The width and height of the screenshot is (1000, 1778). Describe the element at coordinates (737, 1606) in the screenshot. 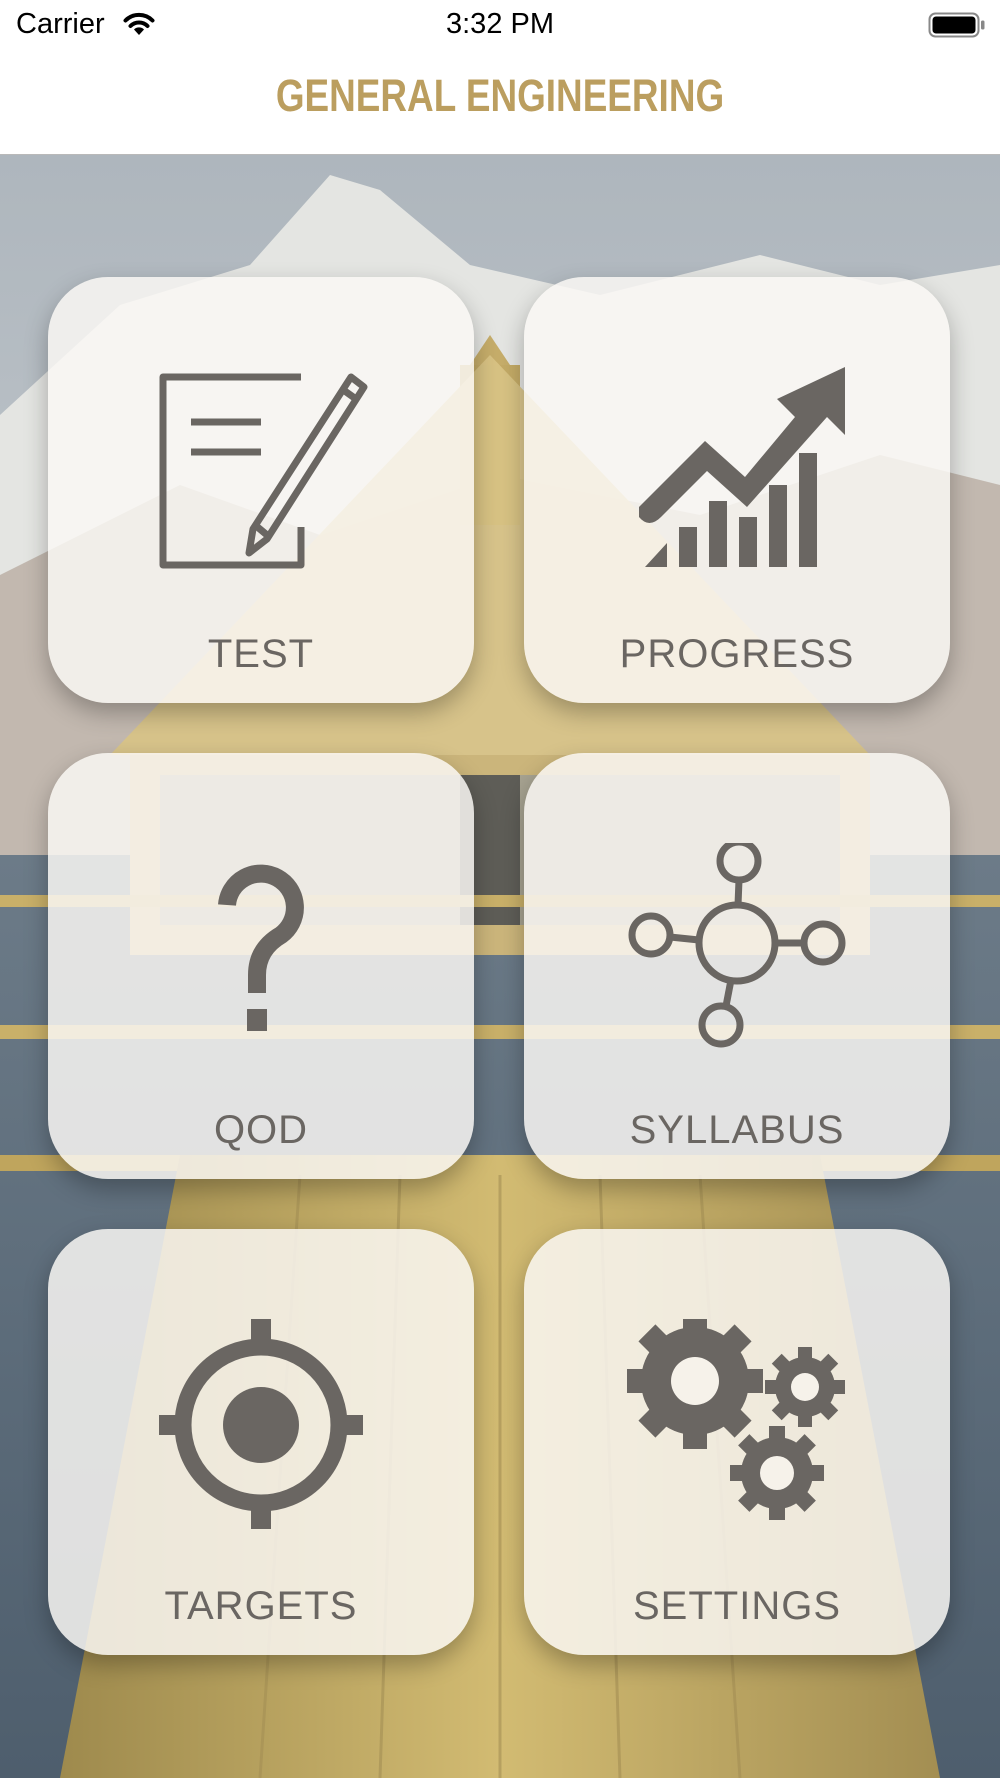

I see `settings-label: SETTINGS` at that location.